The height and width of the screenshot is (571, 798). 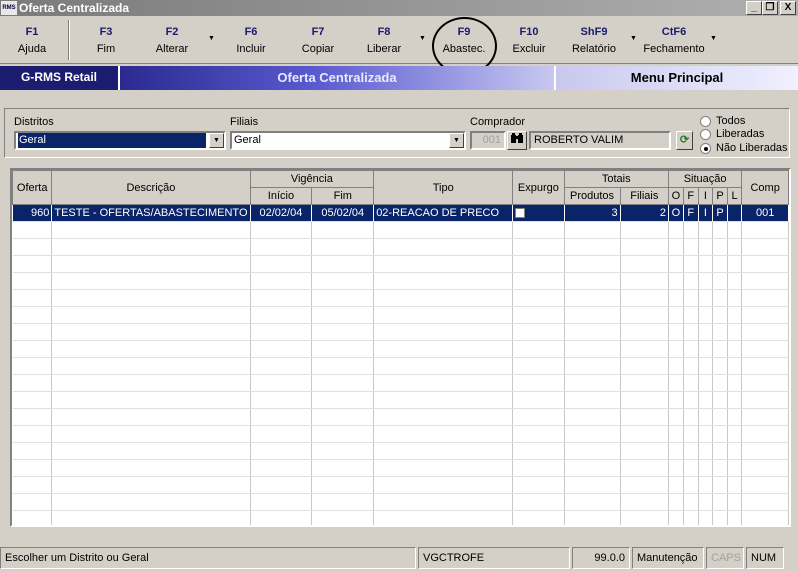 I want to click on expurgo-checkbox, so click(x=520, y=213).